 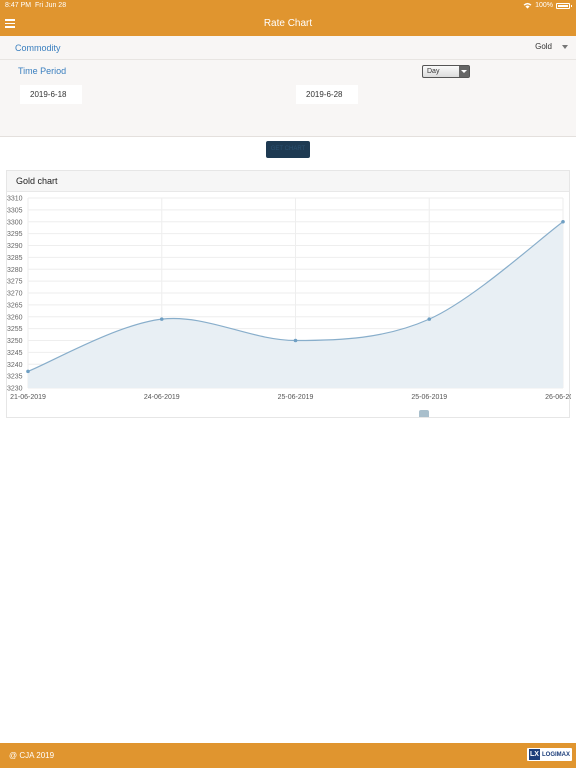 What do you see at coordinates (327, 94) in the screenshot?
I see `to-date-input: 2019-6-28` at bounding box center [327, 94].